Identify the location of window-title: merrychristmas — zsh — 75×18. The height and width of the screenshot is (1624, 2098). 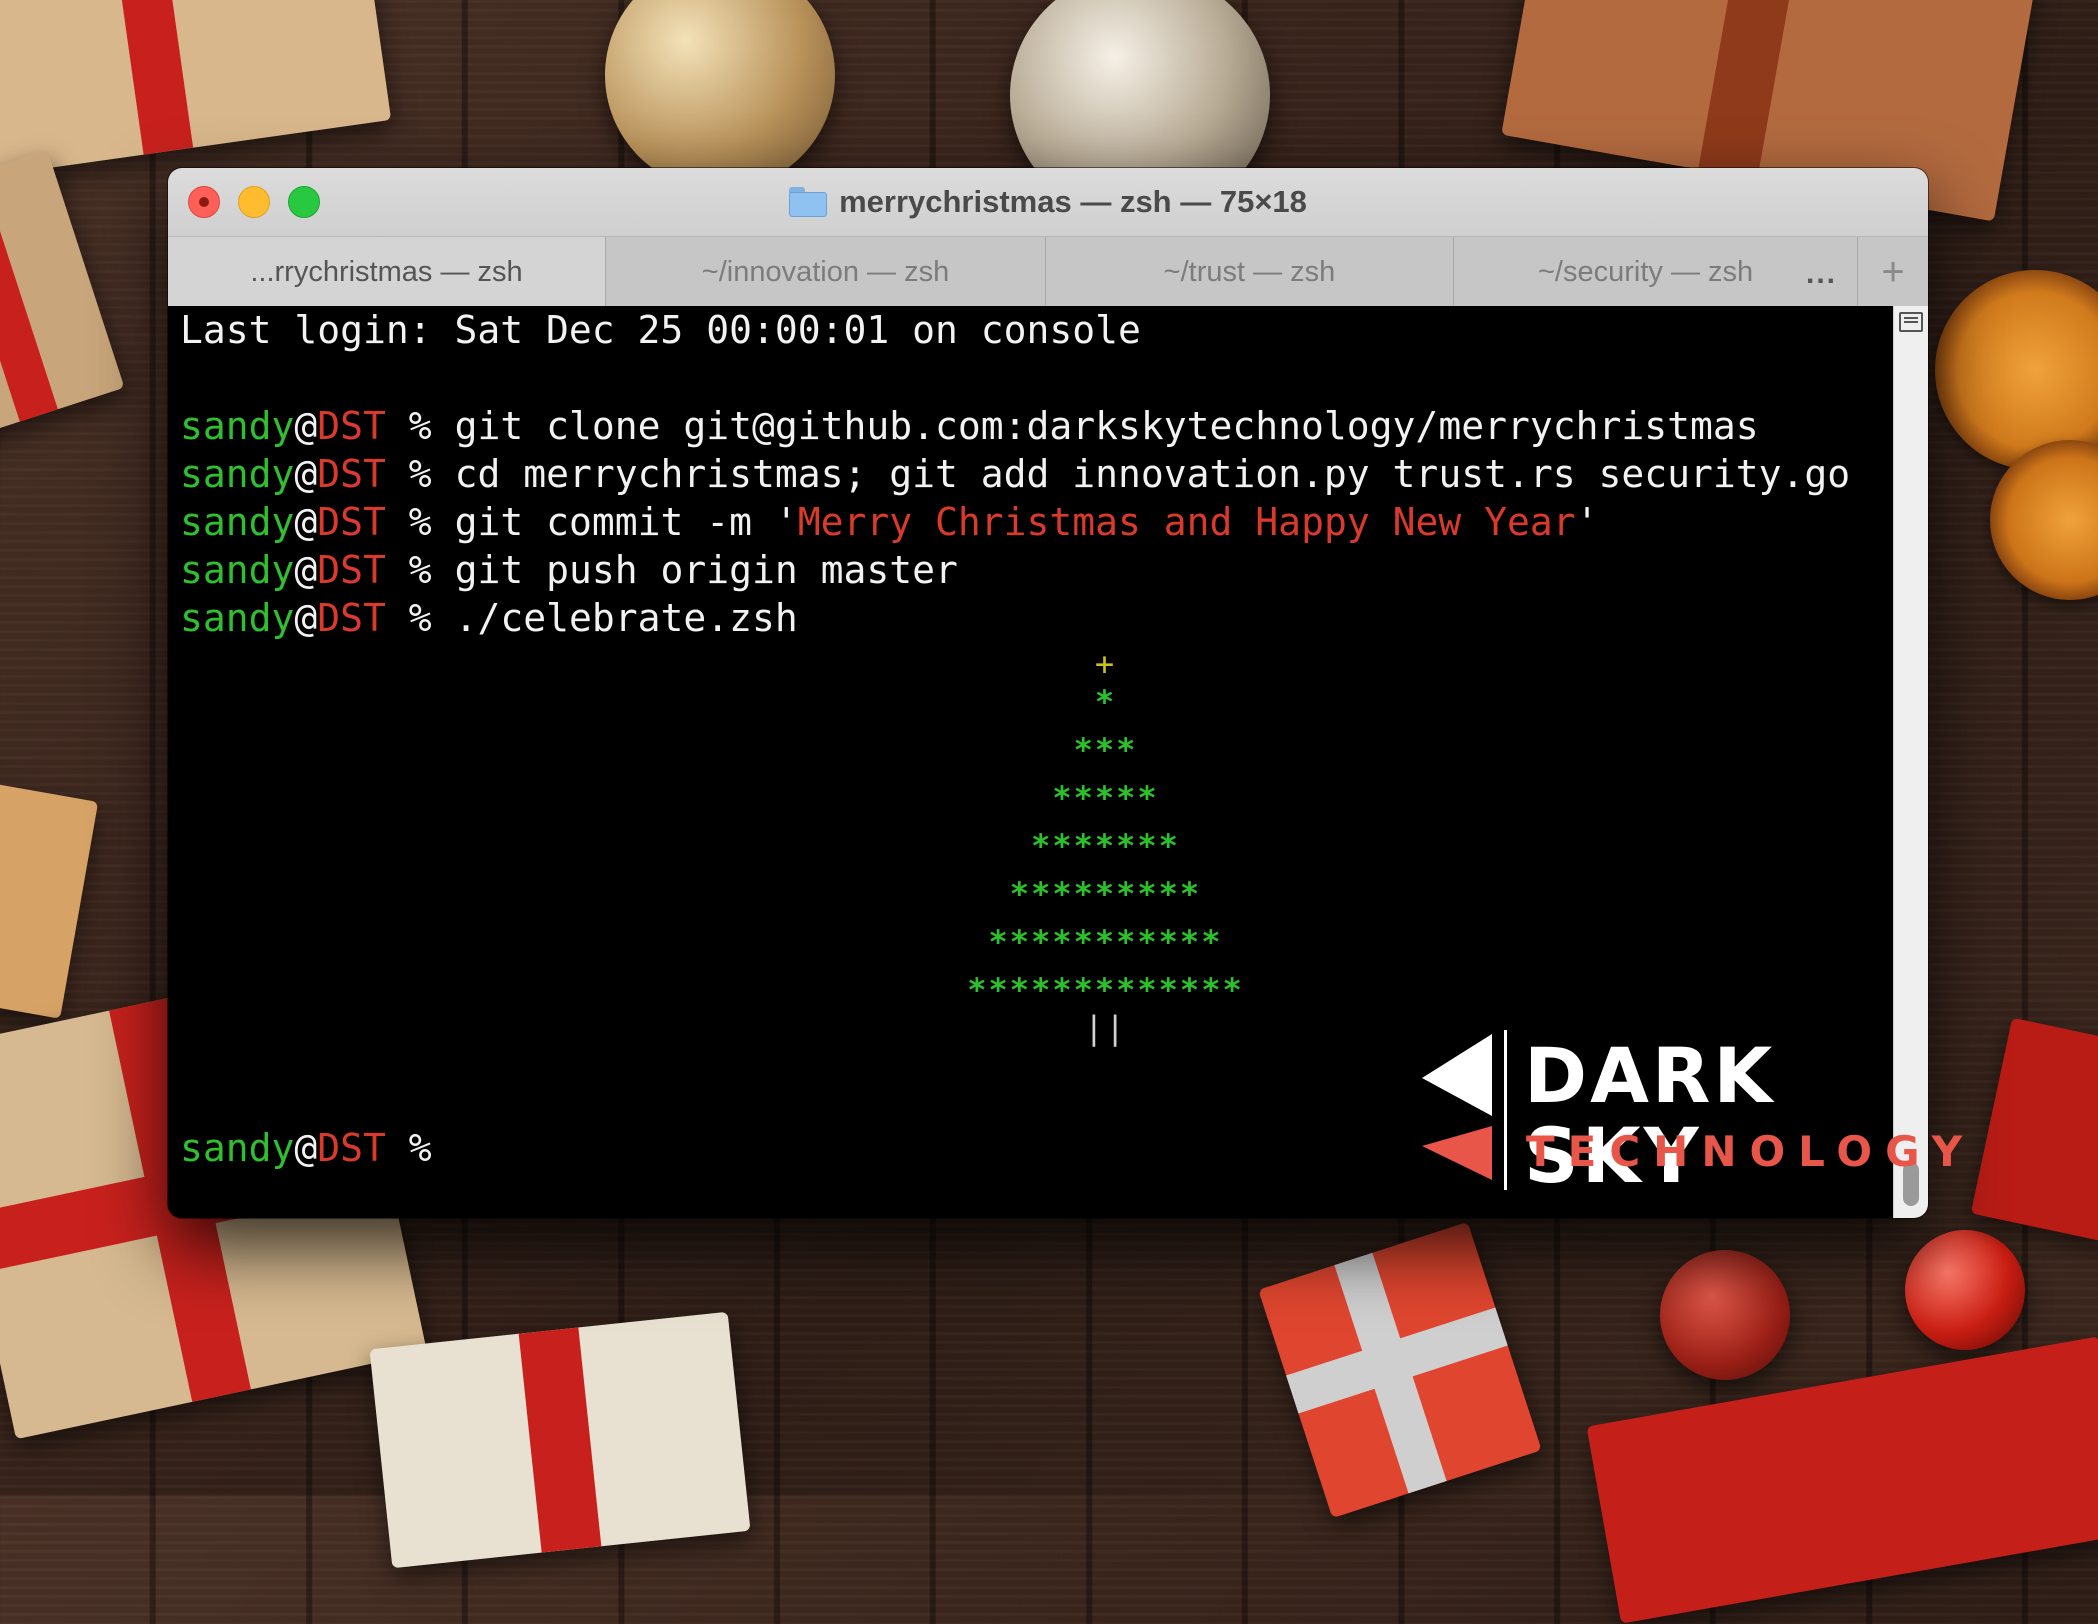
(1048, 202).